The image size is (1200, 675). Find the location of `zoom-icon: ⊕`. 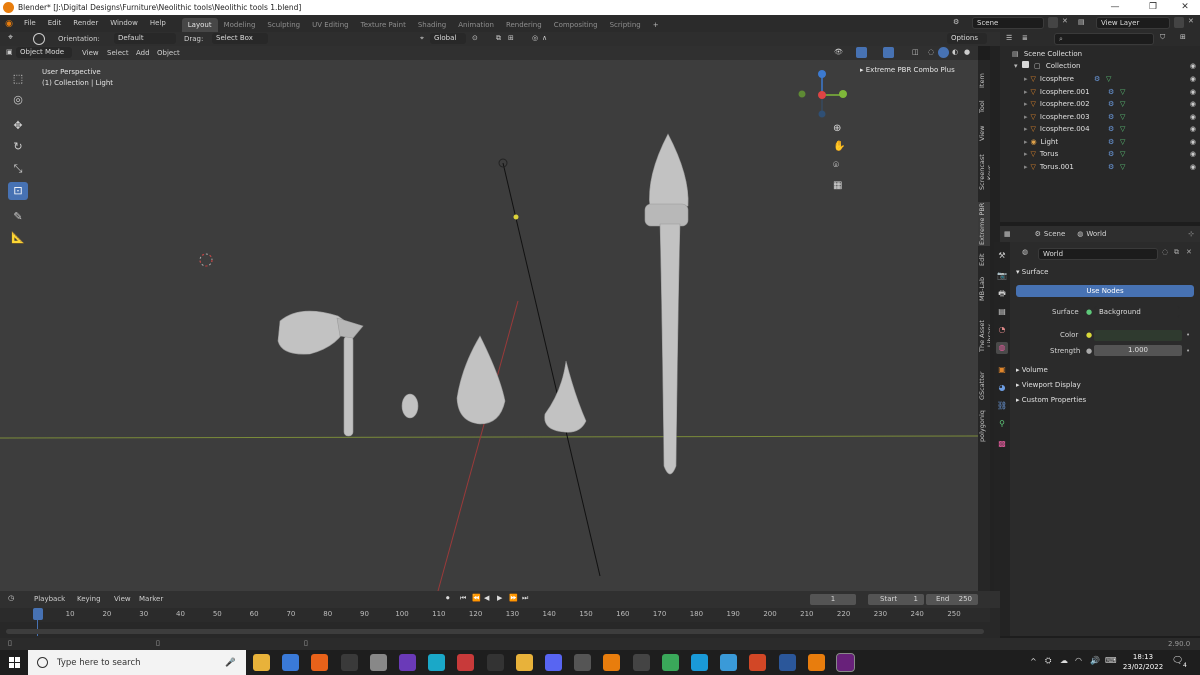

zoom-icon: ⊕ is located at coordinates (837, 128).